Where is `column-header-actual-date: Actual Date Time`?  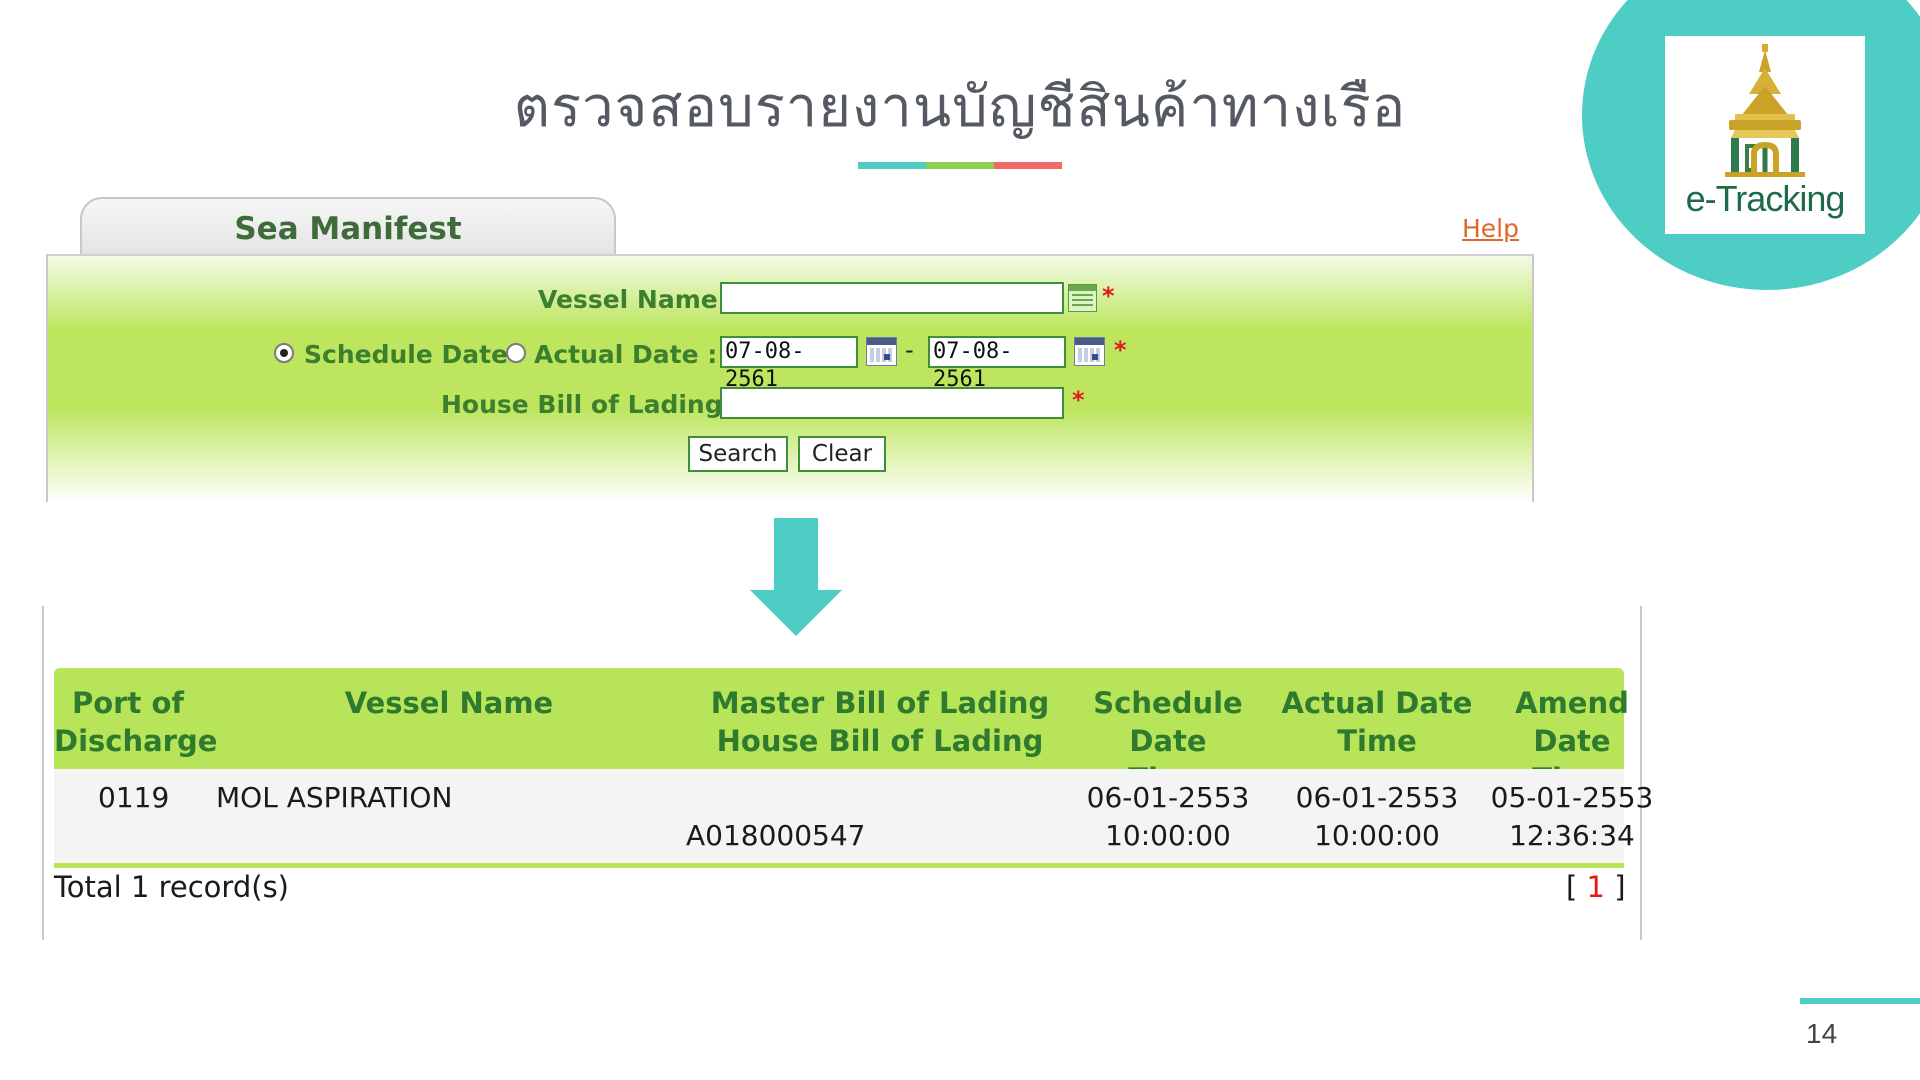 column-header-actual-date: Actual Date Time is located at coordinates (1377, 722).